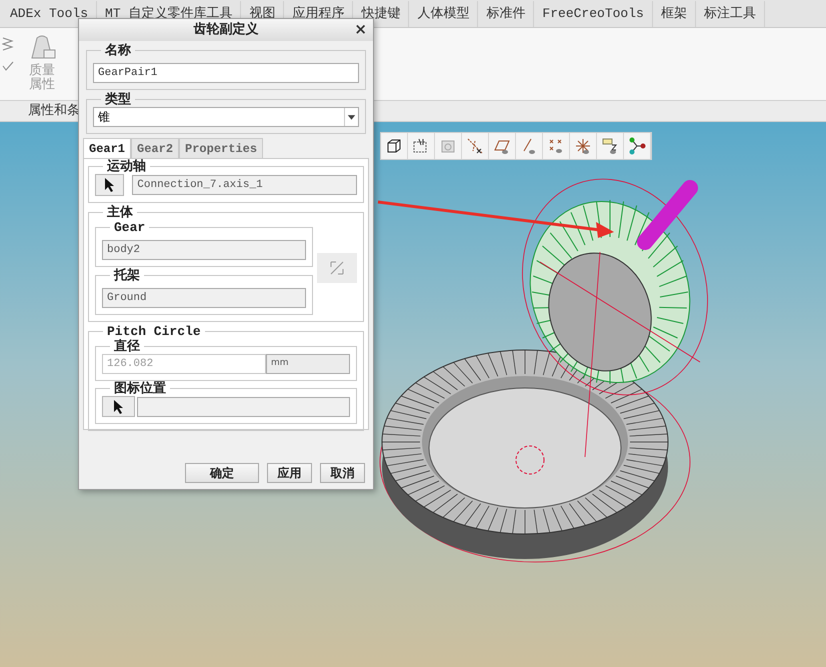 The height and width of the screenshot is (667, 826). I want to click on dialog-tab: Gear1, so click(107, 148).